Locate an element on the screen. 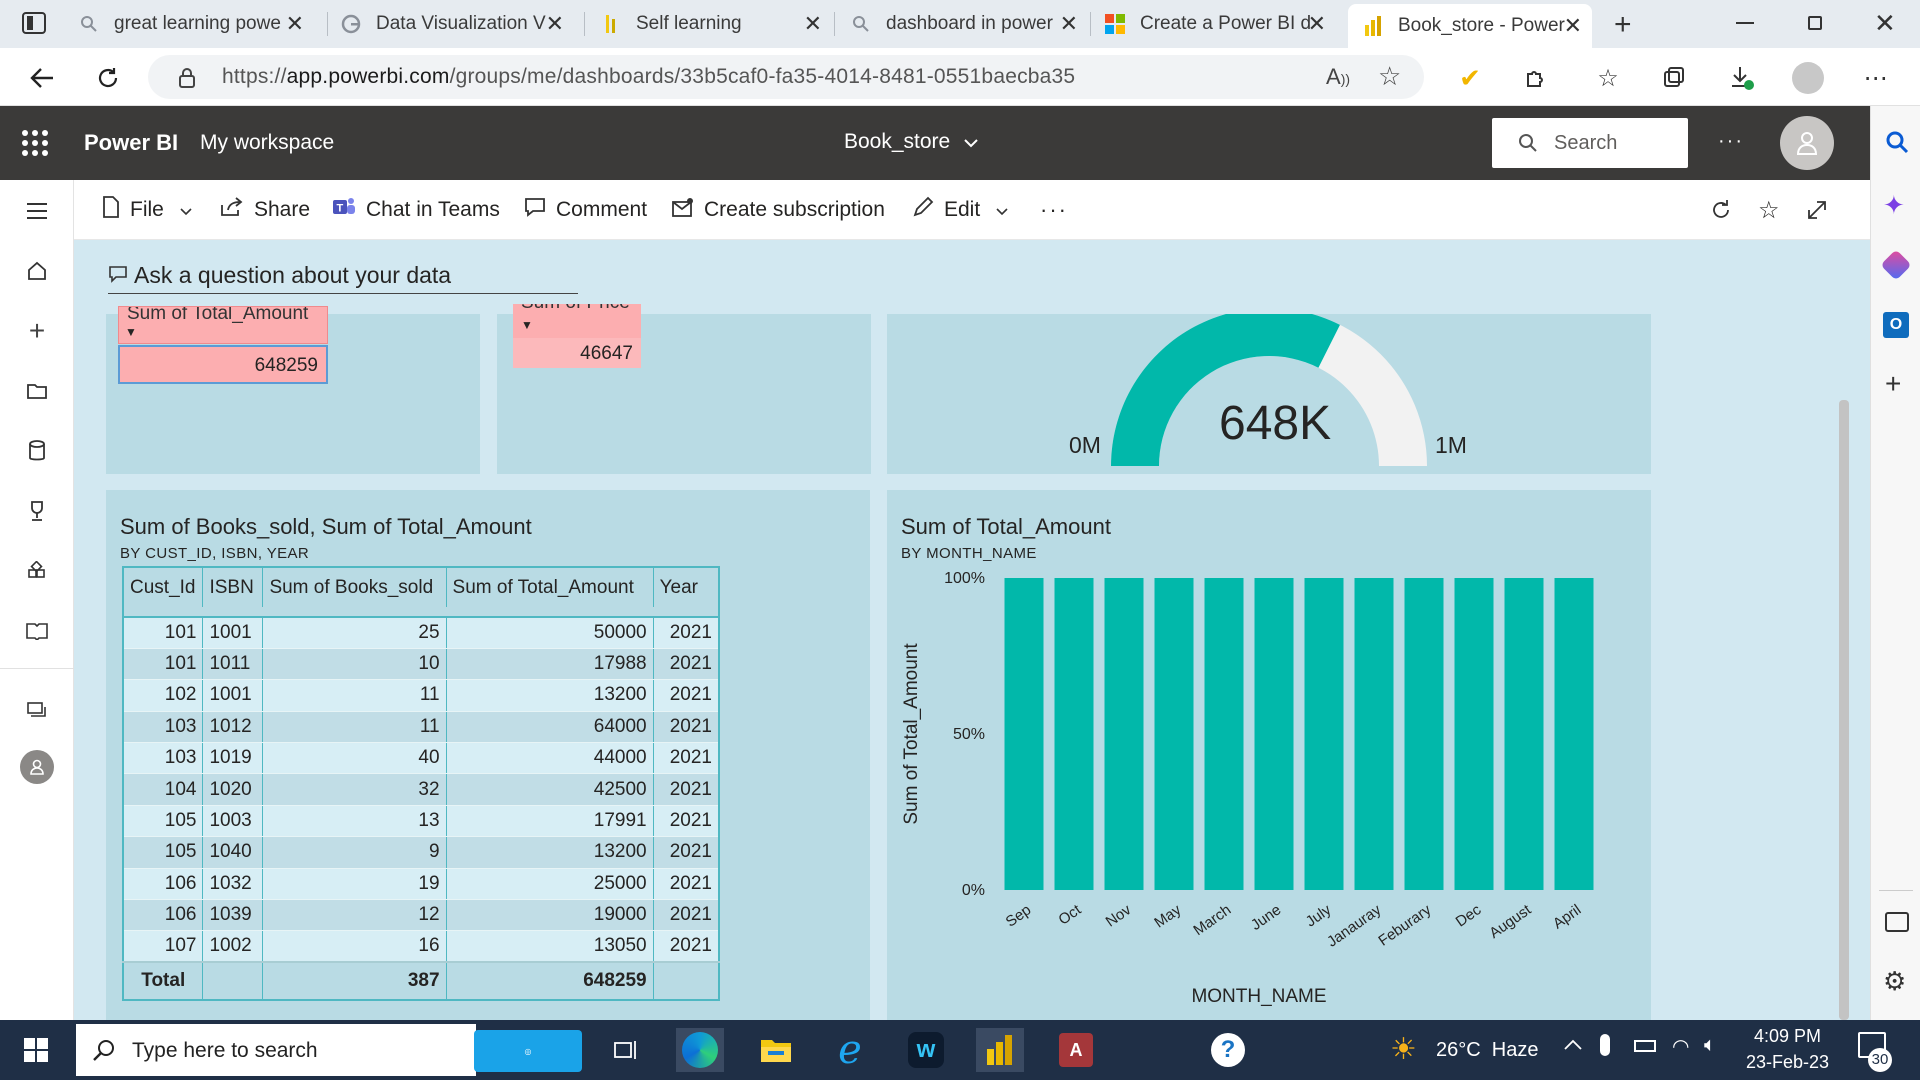 The height and width of the screenshot is (1080, 1920). tab-actions-icon is located at coordinates (34, 23).